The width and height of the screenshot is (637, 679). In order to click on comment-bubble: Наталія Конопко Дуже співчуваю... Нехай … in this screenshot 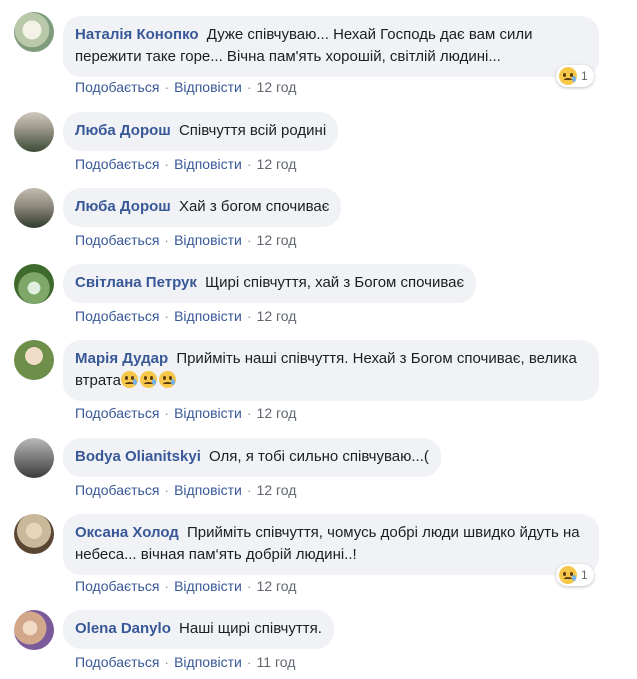, I will do `click(331, 46)`.